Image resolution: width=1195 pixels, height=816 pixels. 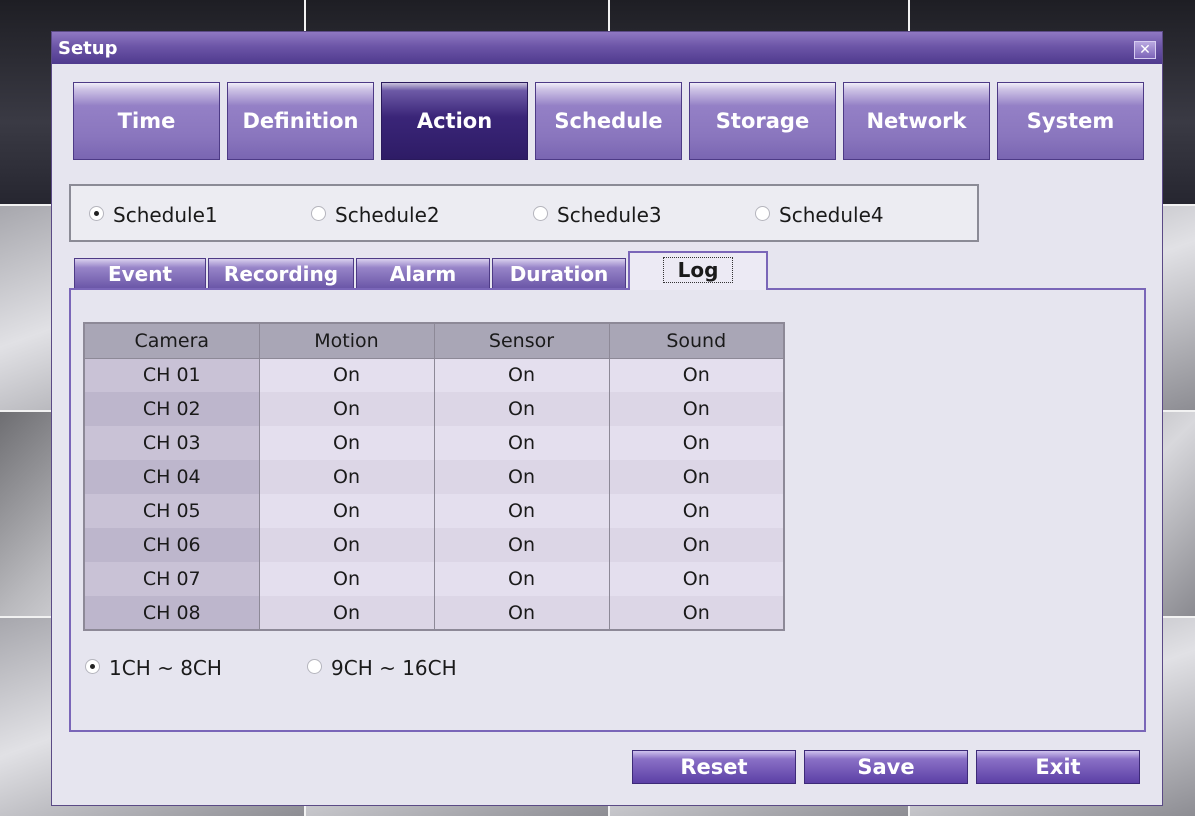 What do you see at coordinates (394, 668) in the screenshot?
I see `channel-range-label: 9CH ~ 16CH` at bounding box center [394, 668].